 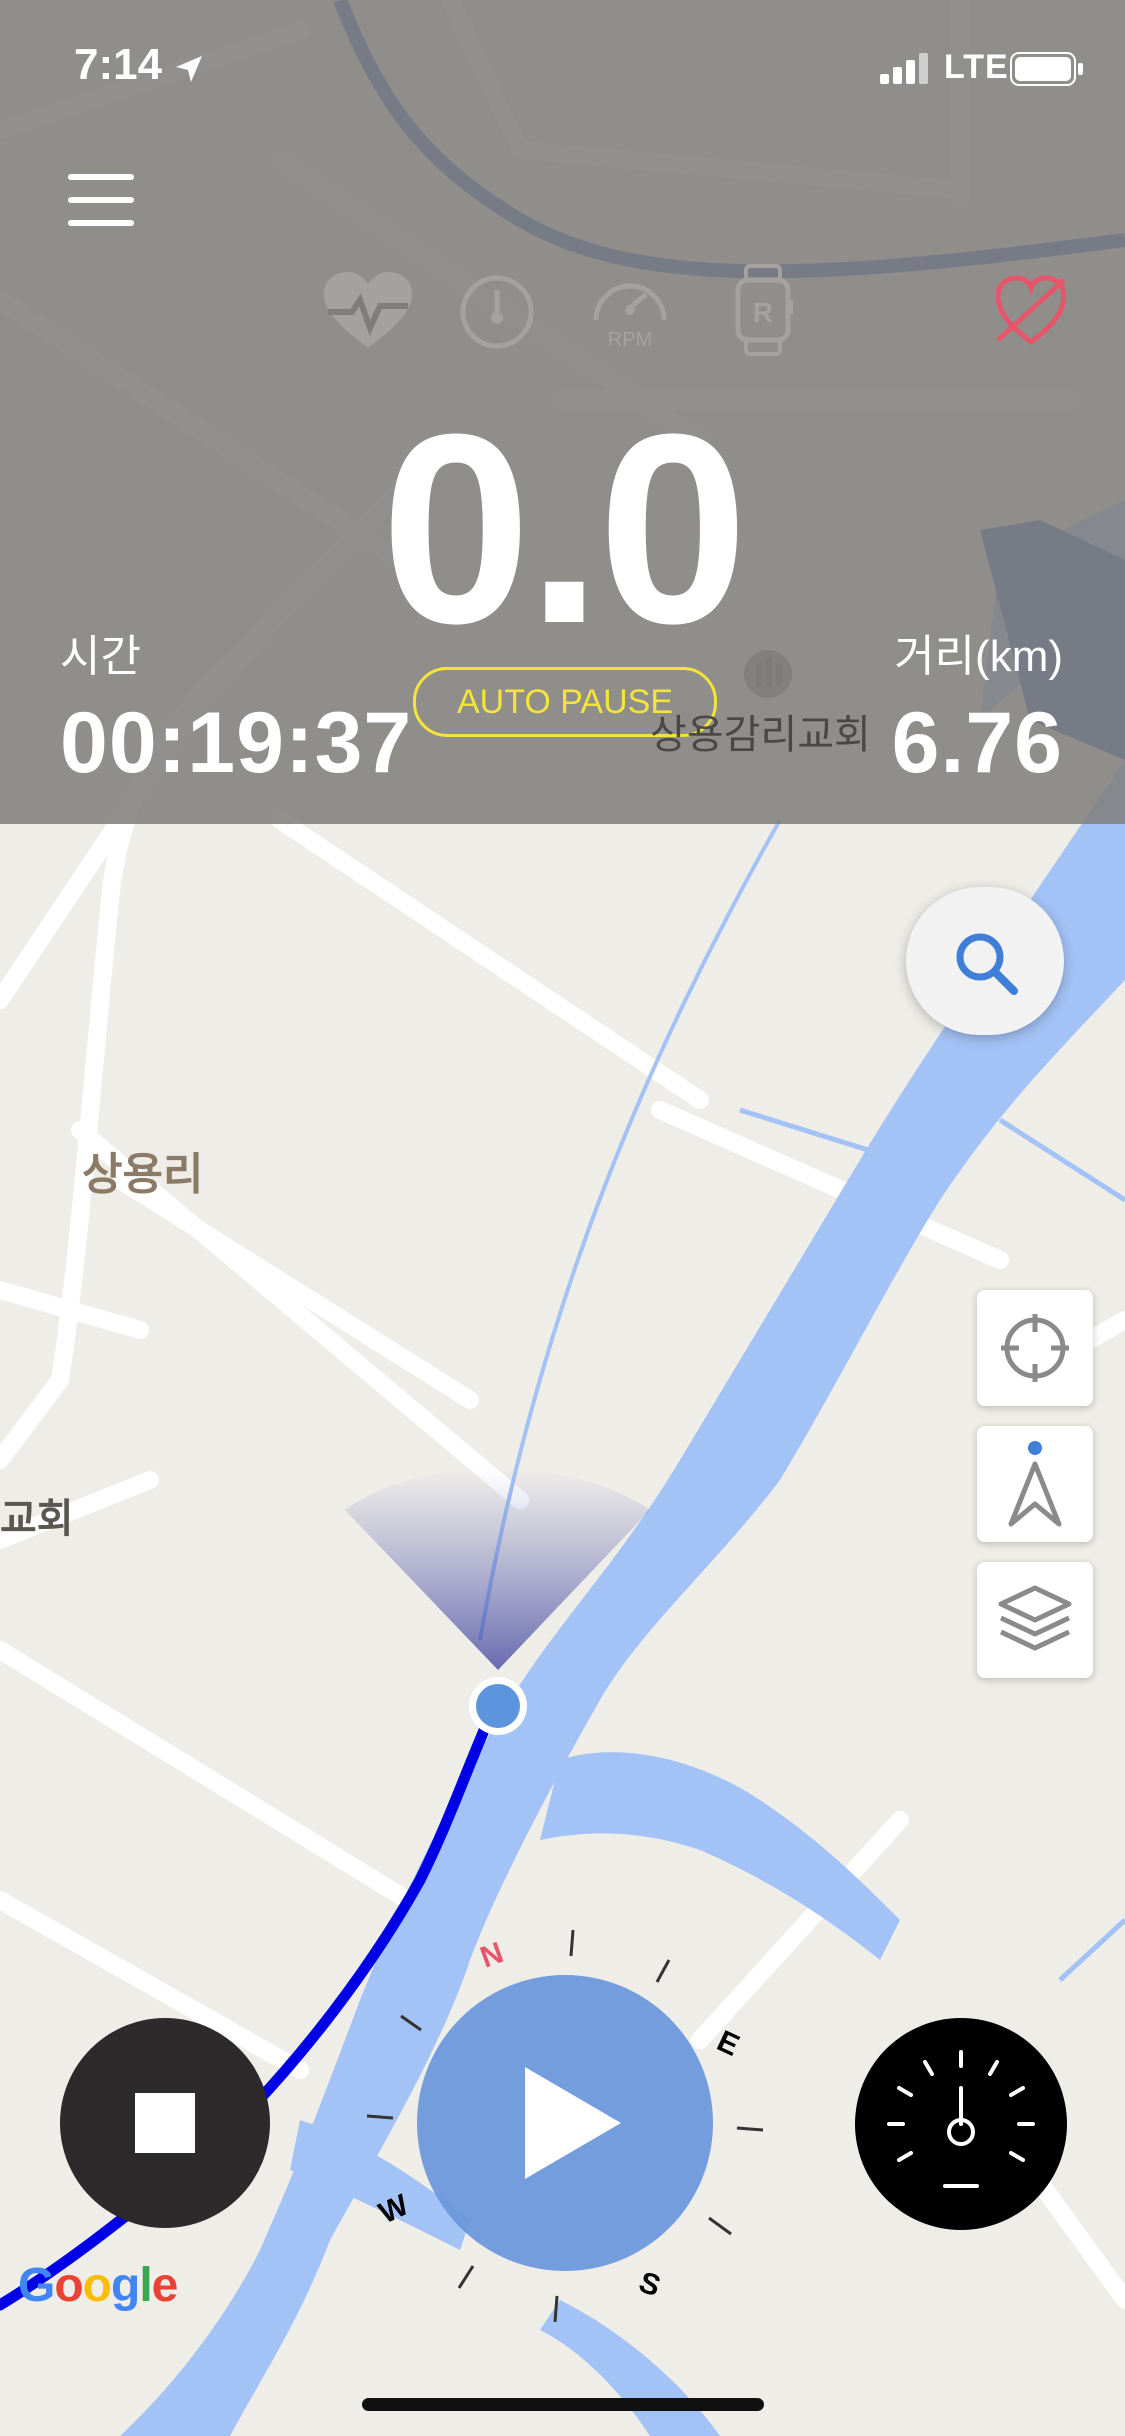 I want to click on crosshair-icon, so click(x=1035, y=1348).